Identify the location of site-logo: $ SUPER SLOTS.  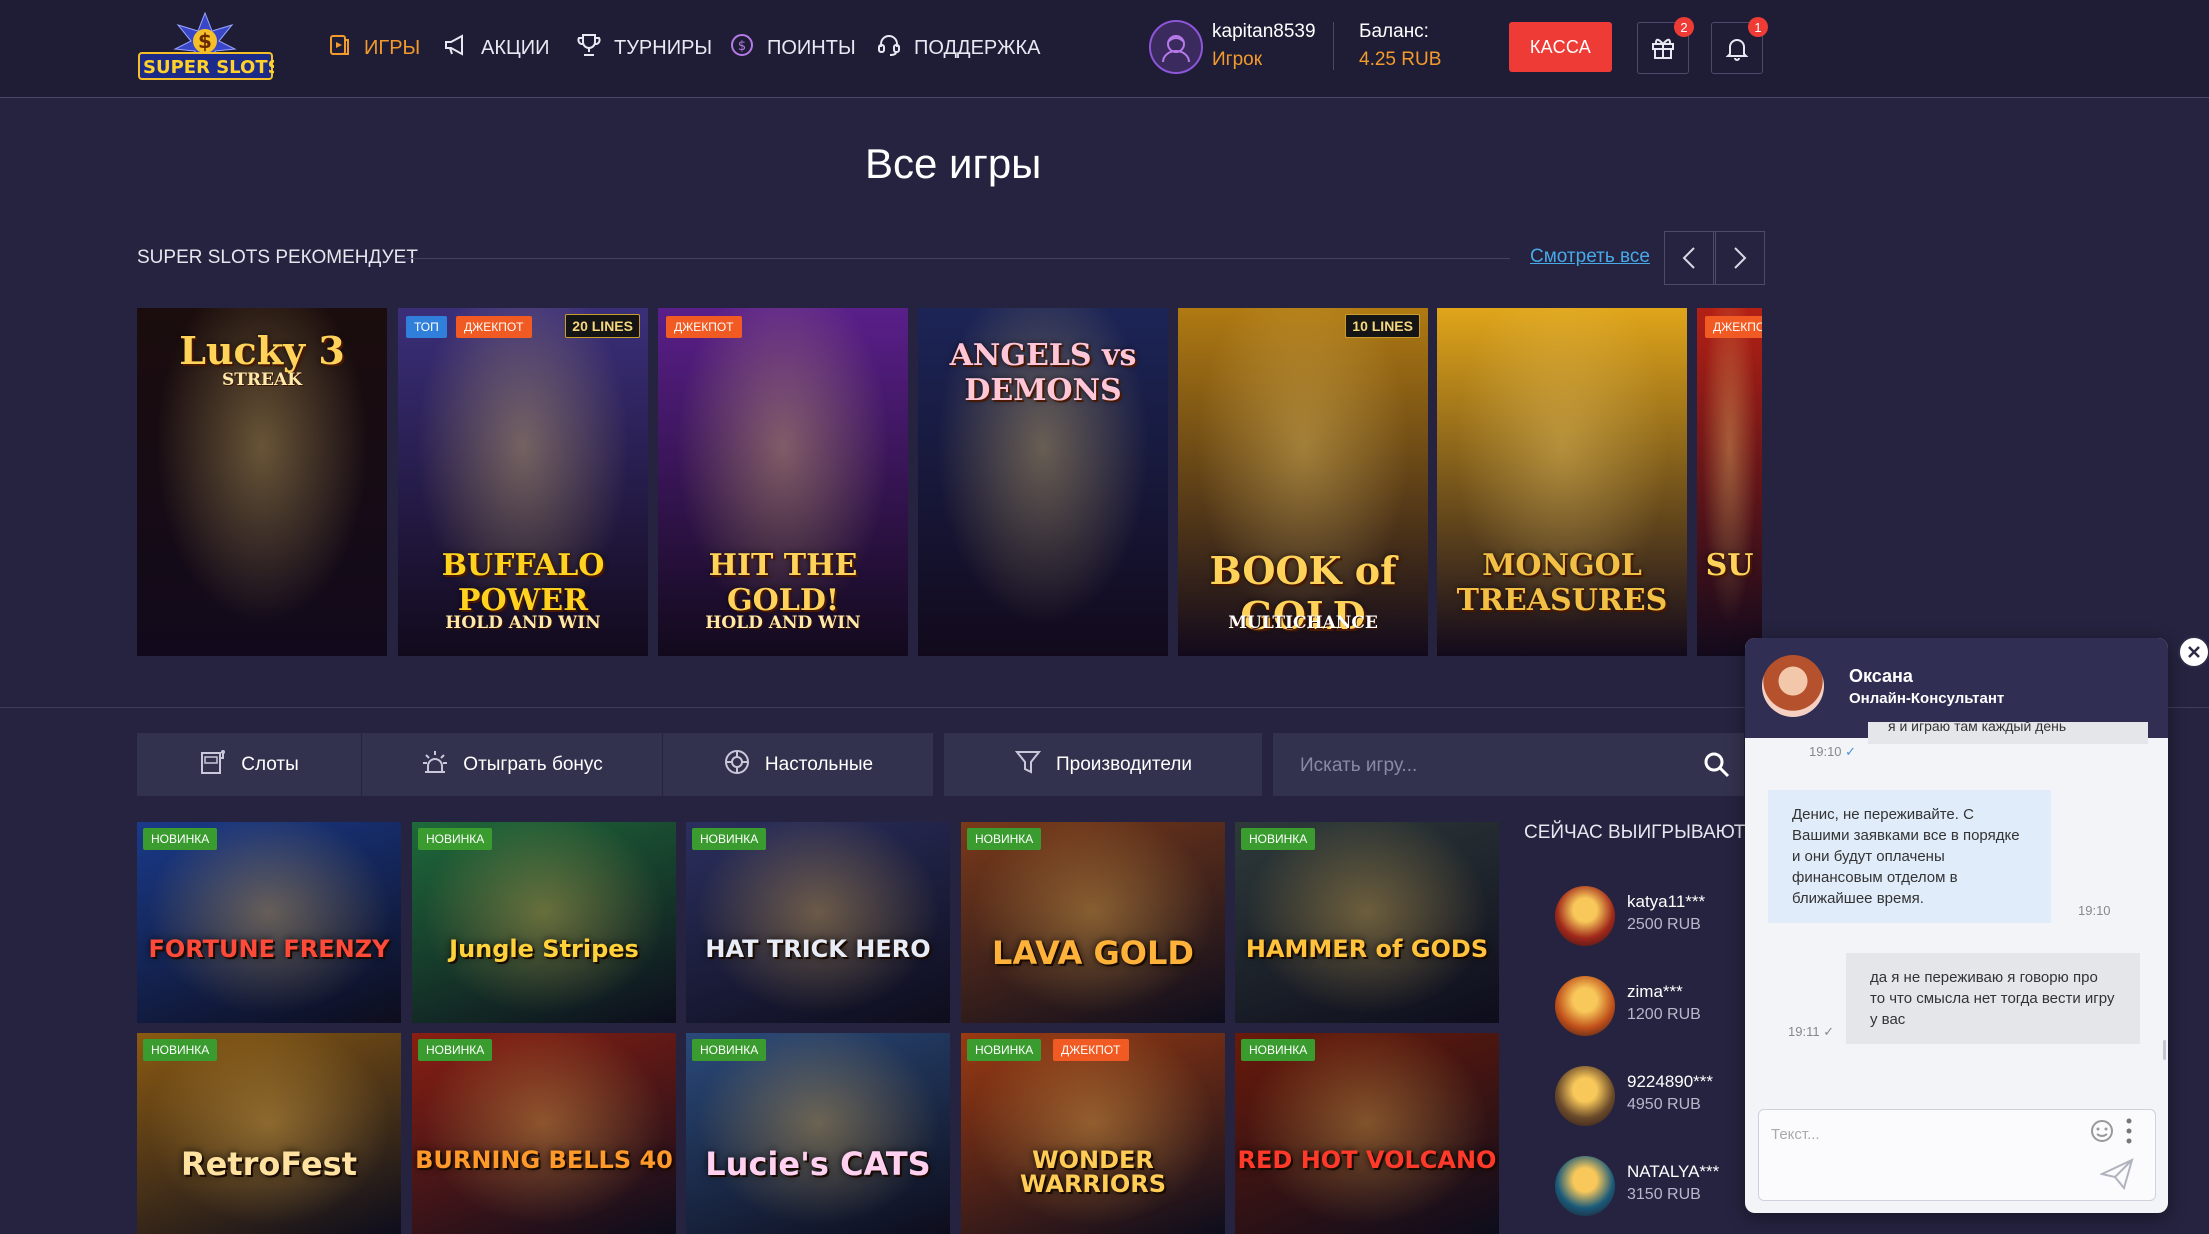
(209, 46).